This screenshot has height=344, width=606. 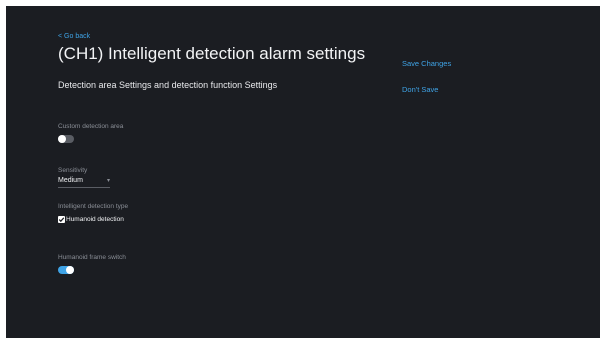 I want to click on detection-type-label: Intelligent detection type, so click(x=93, y=206).